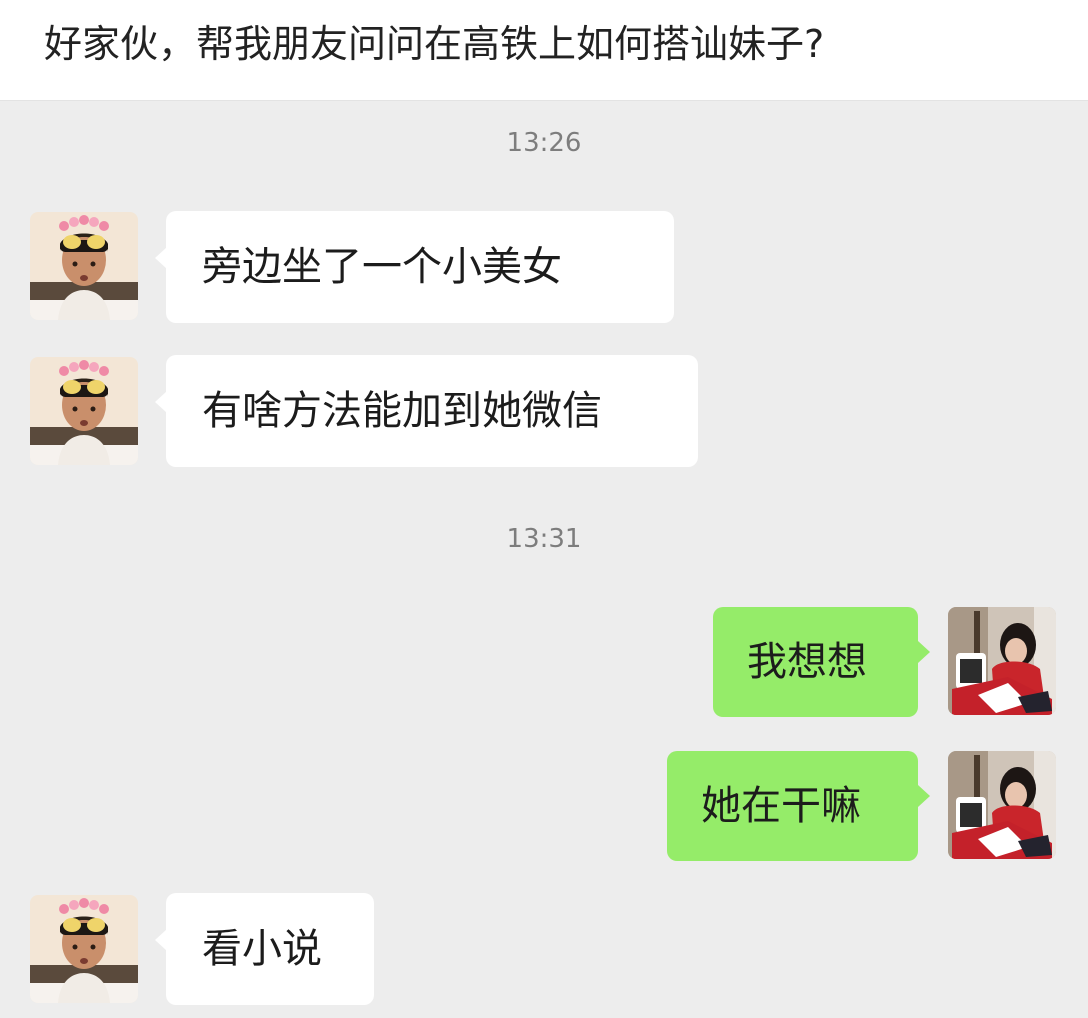  I want to click on message-text: 我想想, so click(807, 662).